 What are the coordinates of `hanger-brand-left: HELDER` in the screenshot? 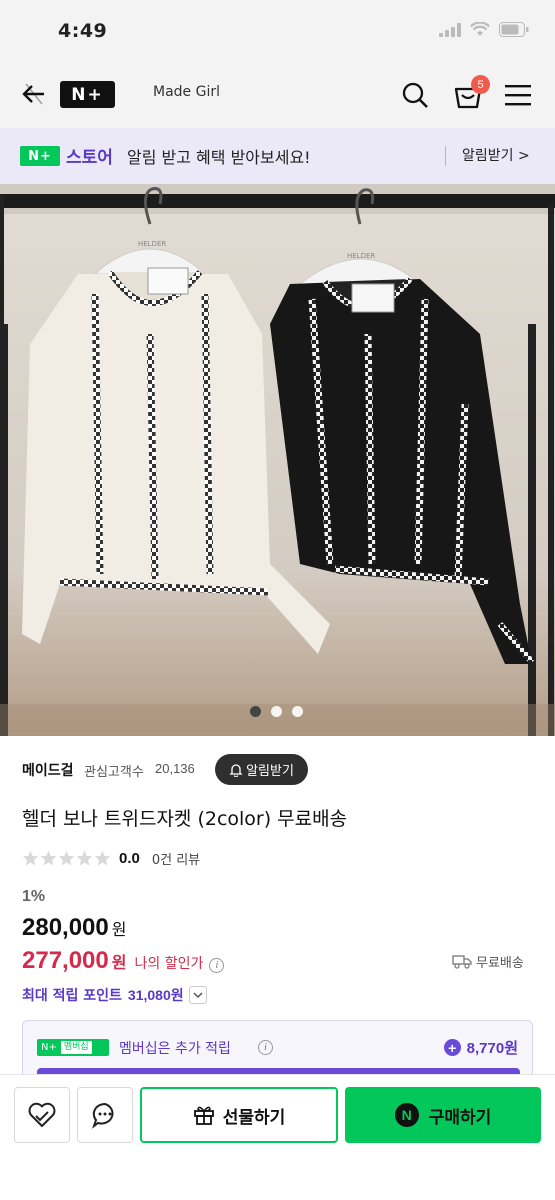 It's located at (152, 244).